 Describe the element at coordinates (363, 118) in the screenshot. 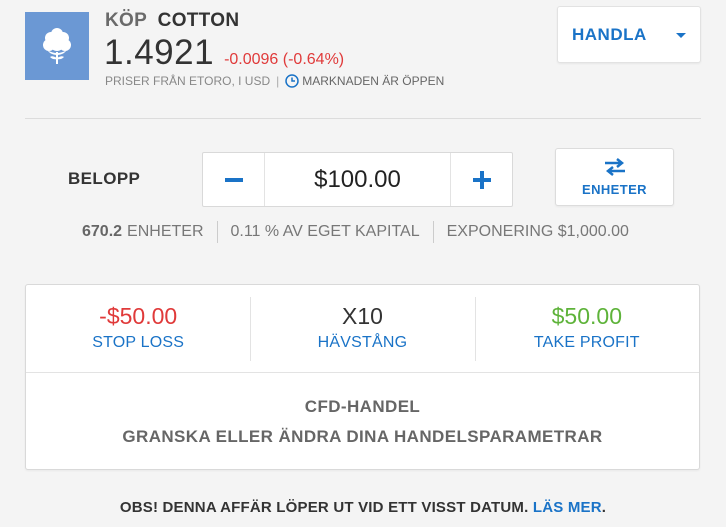

I see `header-divider` at that location.